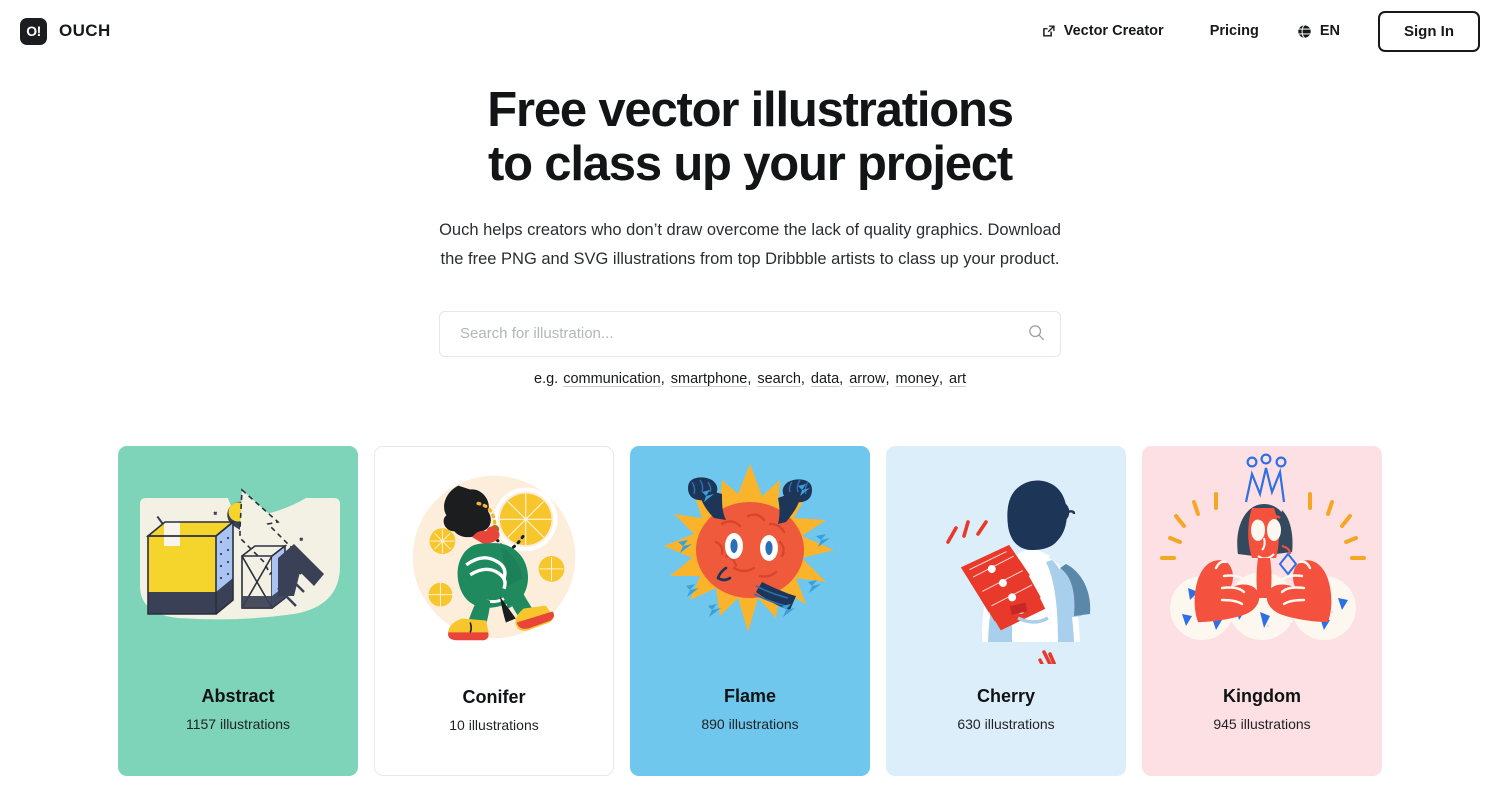  What do you see at coordinates (238, 723) in the screenshot?
I see `card-count: 1157 illustrations` at bounding box center [238, 723].